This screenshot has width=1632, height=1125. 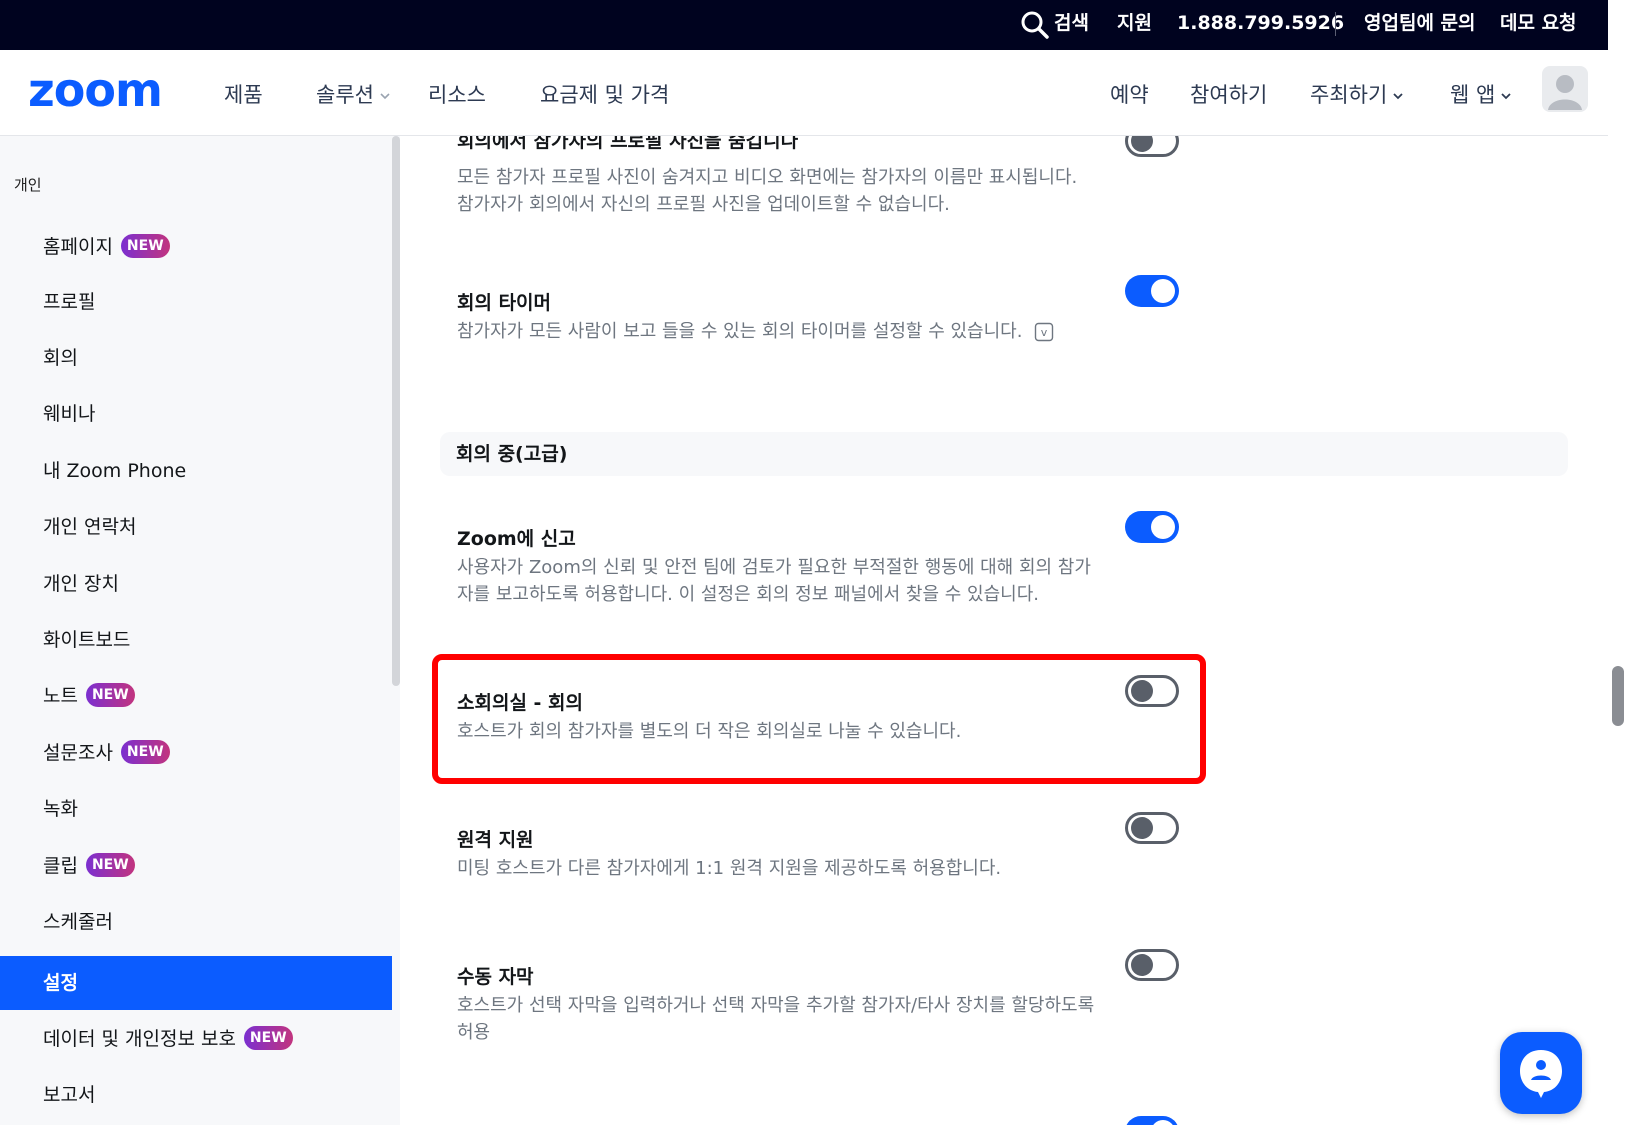 What do you see at coordinates (1134, 25) in the screenshot?
I see `support-link: 지원` at bounding box center [1134, 25].